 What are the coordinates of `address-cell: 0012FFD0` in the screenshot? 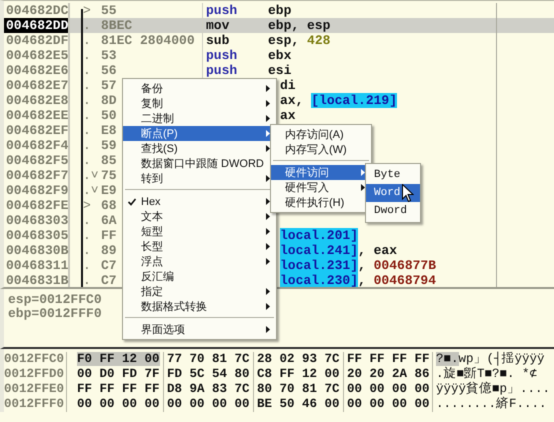 It's located at (36, 374).